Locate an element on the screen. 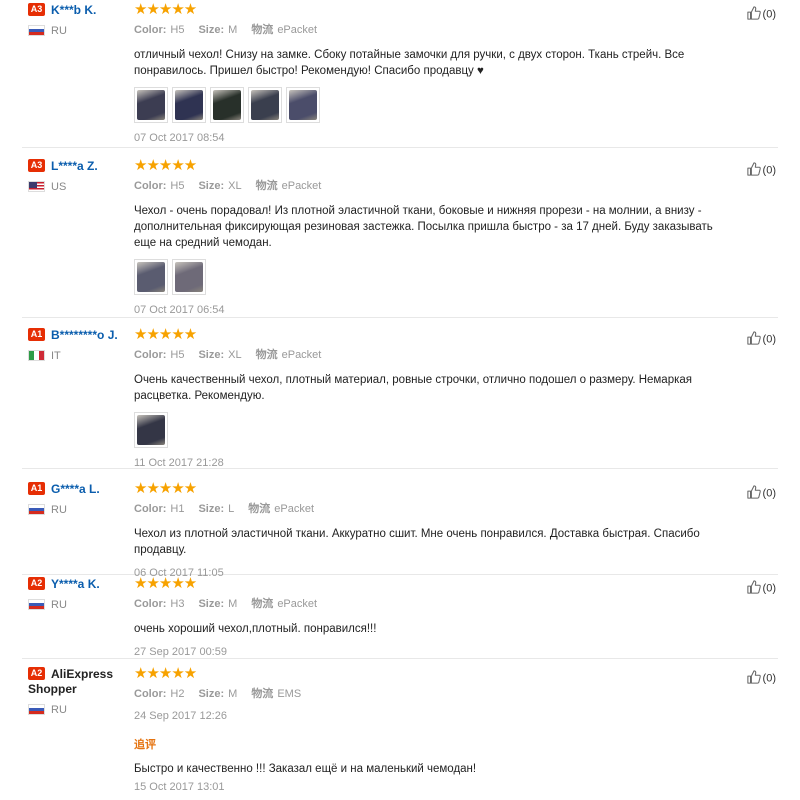 Image resolution: width=800 pixels, height=800 pixels. reviewer-name: B********o J. is located at coordinates (84, 335).